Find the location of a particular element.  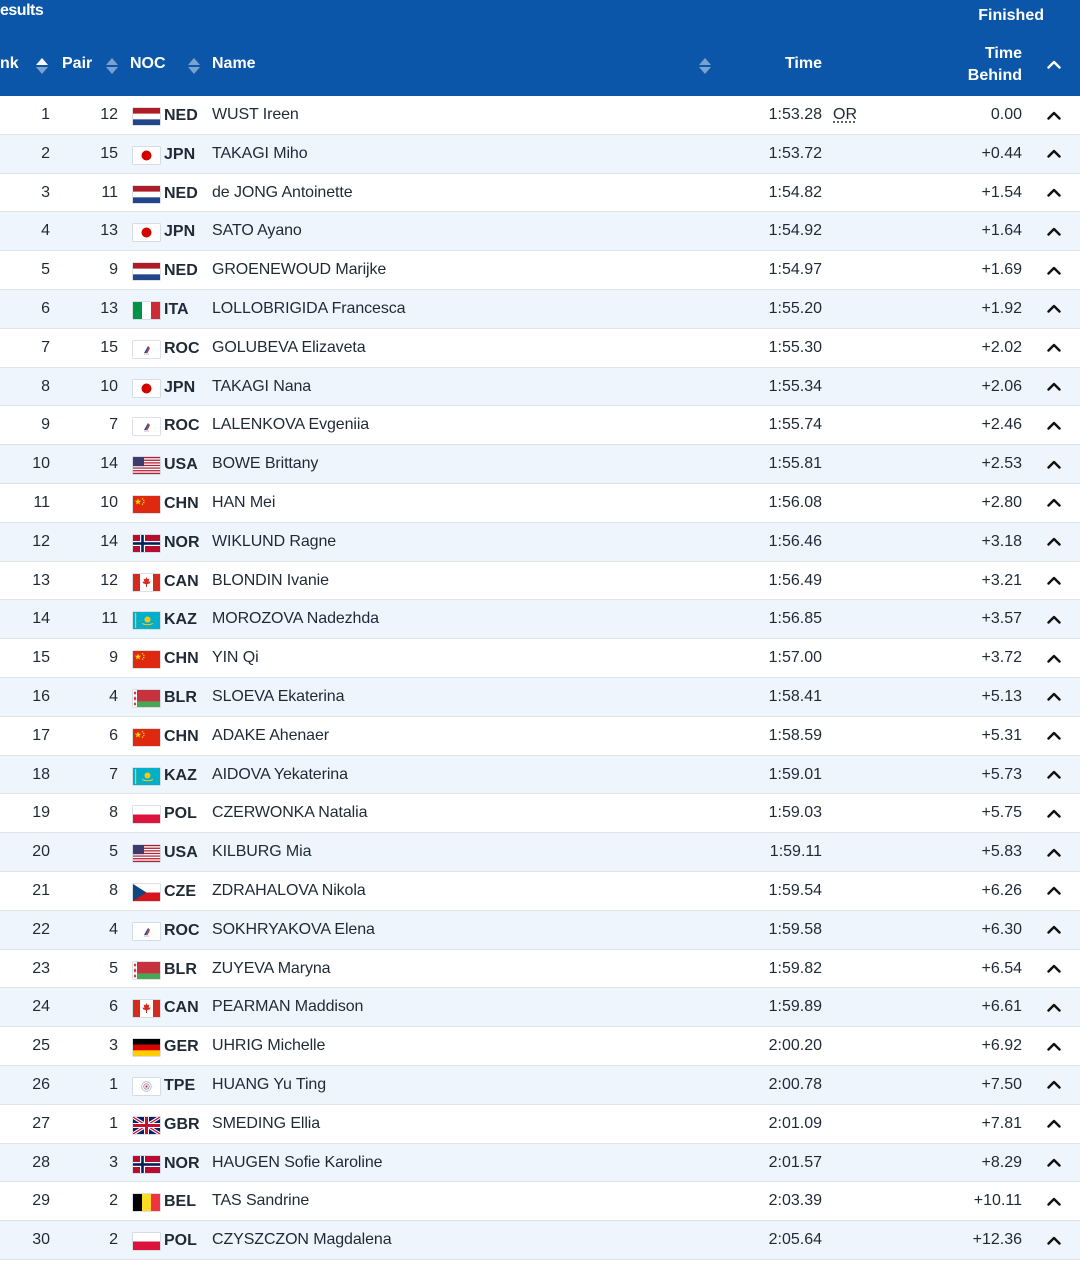

athlete-name: ZDRAHALOVA Nikola is located at coordinates (289, 891).